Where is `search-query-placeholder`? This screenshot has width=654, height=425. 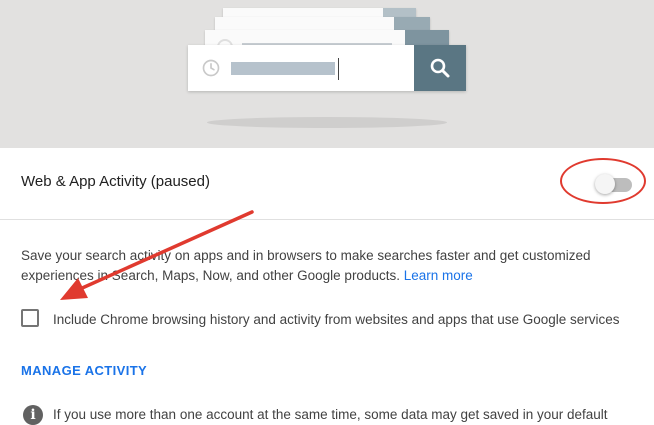
search-query-placeholder is located at coordinates (283, 68).